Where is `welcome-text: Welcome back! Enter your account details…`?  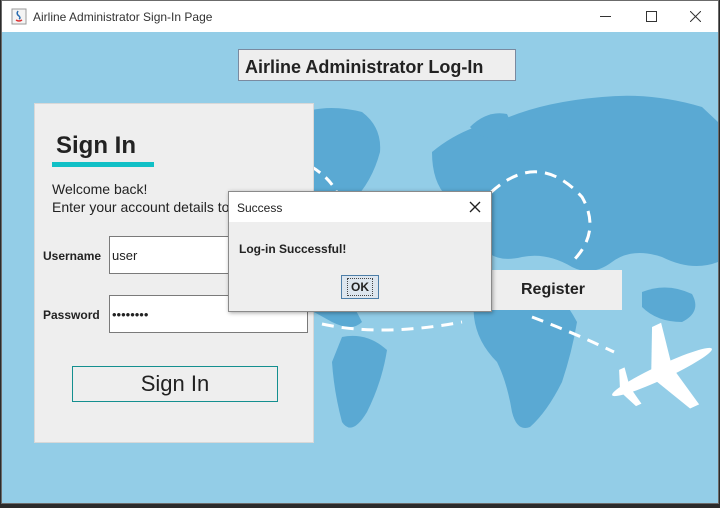 welcome-text: Welcome back! Enter your account details… is located at coordinates (146, 198).